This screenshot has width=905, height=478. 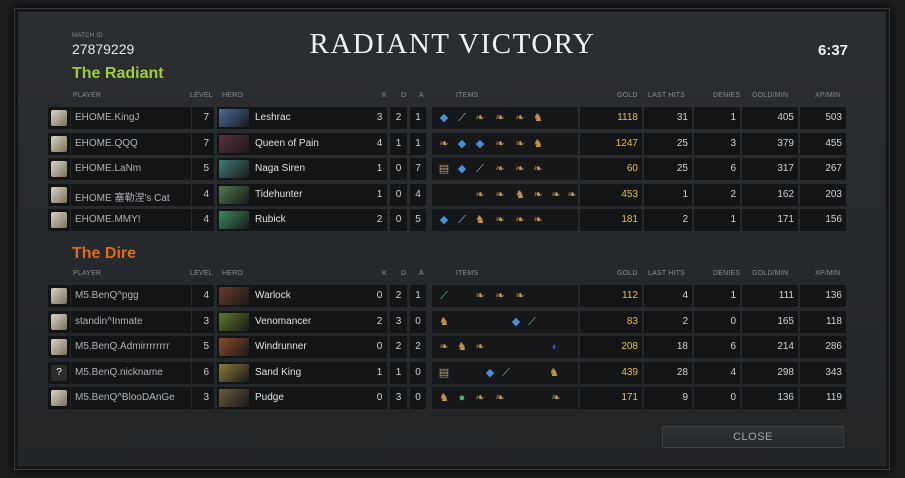 I want to click on player-name: M5.BenQ.nickname, so click(x=133, y=372).